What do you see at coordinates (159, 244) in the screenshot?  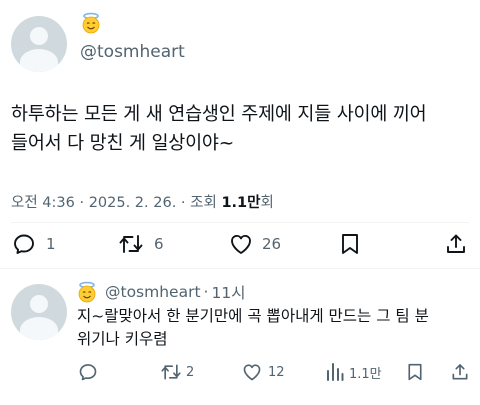 I see `retweet-count: 6` at bounding box center [159, 244].